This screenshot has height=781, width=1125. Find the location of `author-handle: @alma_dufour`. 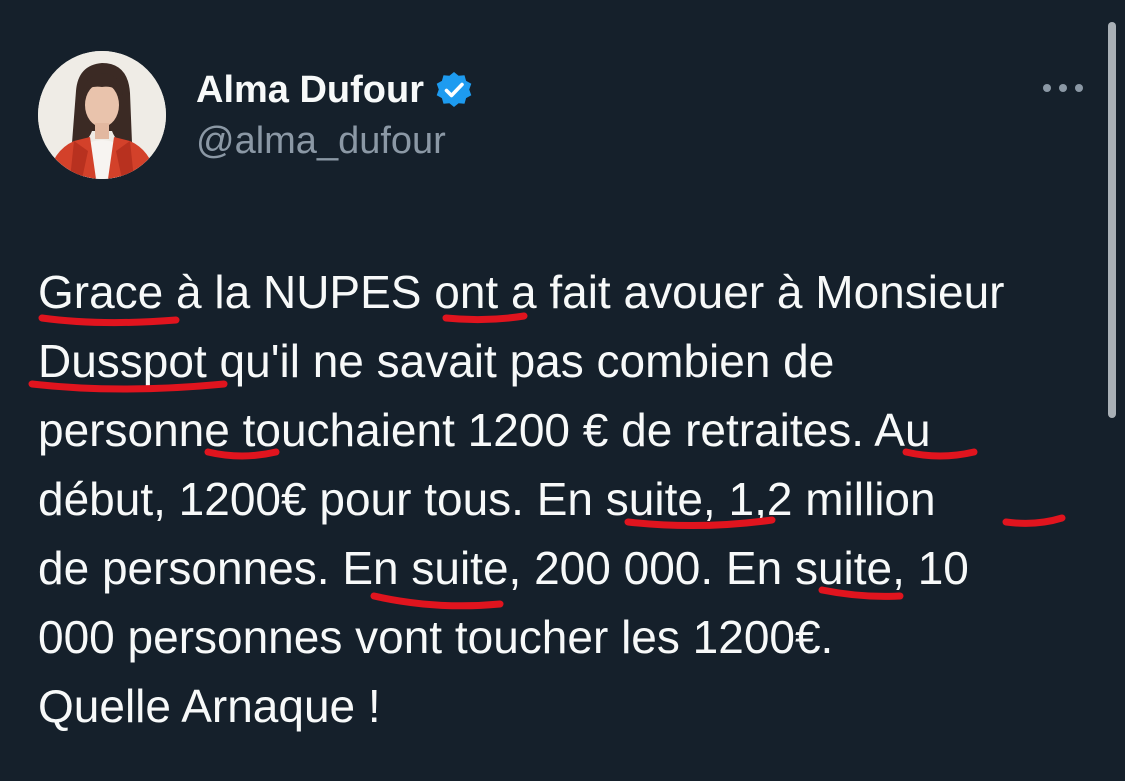

author-handle: @alma_dufour is located at coordinates (321, 141).